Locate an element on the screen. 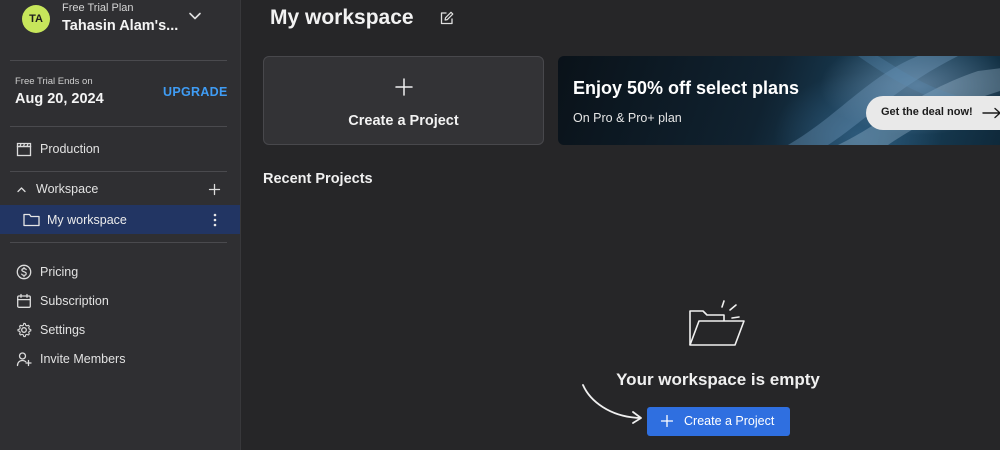 Image resolution: width=1000 pixels, height=450 pixels. create-project-button-label: Create a Project is located at coordinates (729, 421).